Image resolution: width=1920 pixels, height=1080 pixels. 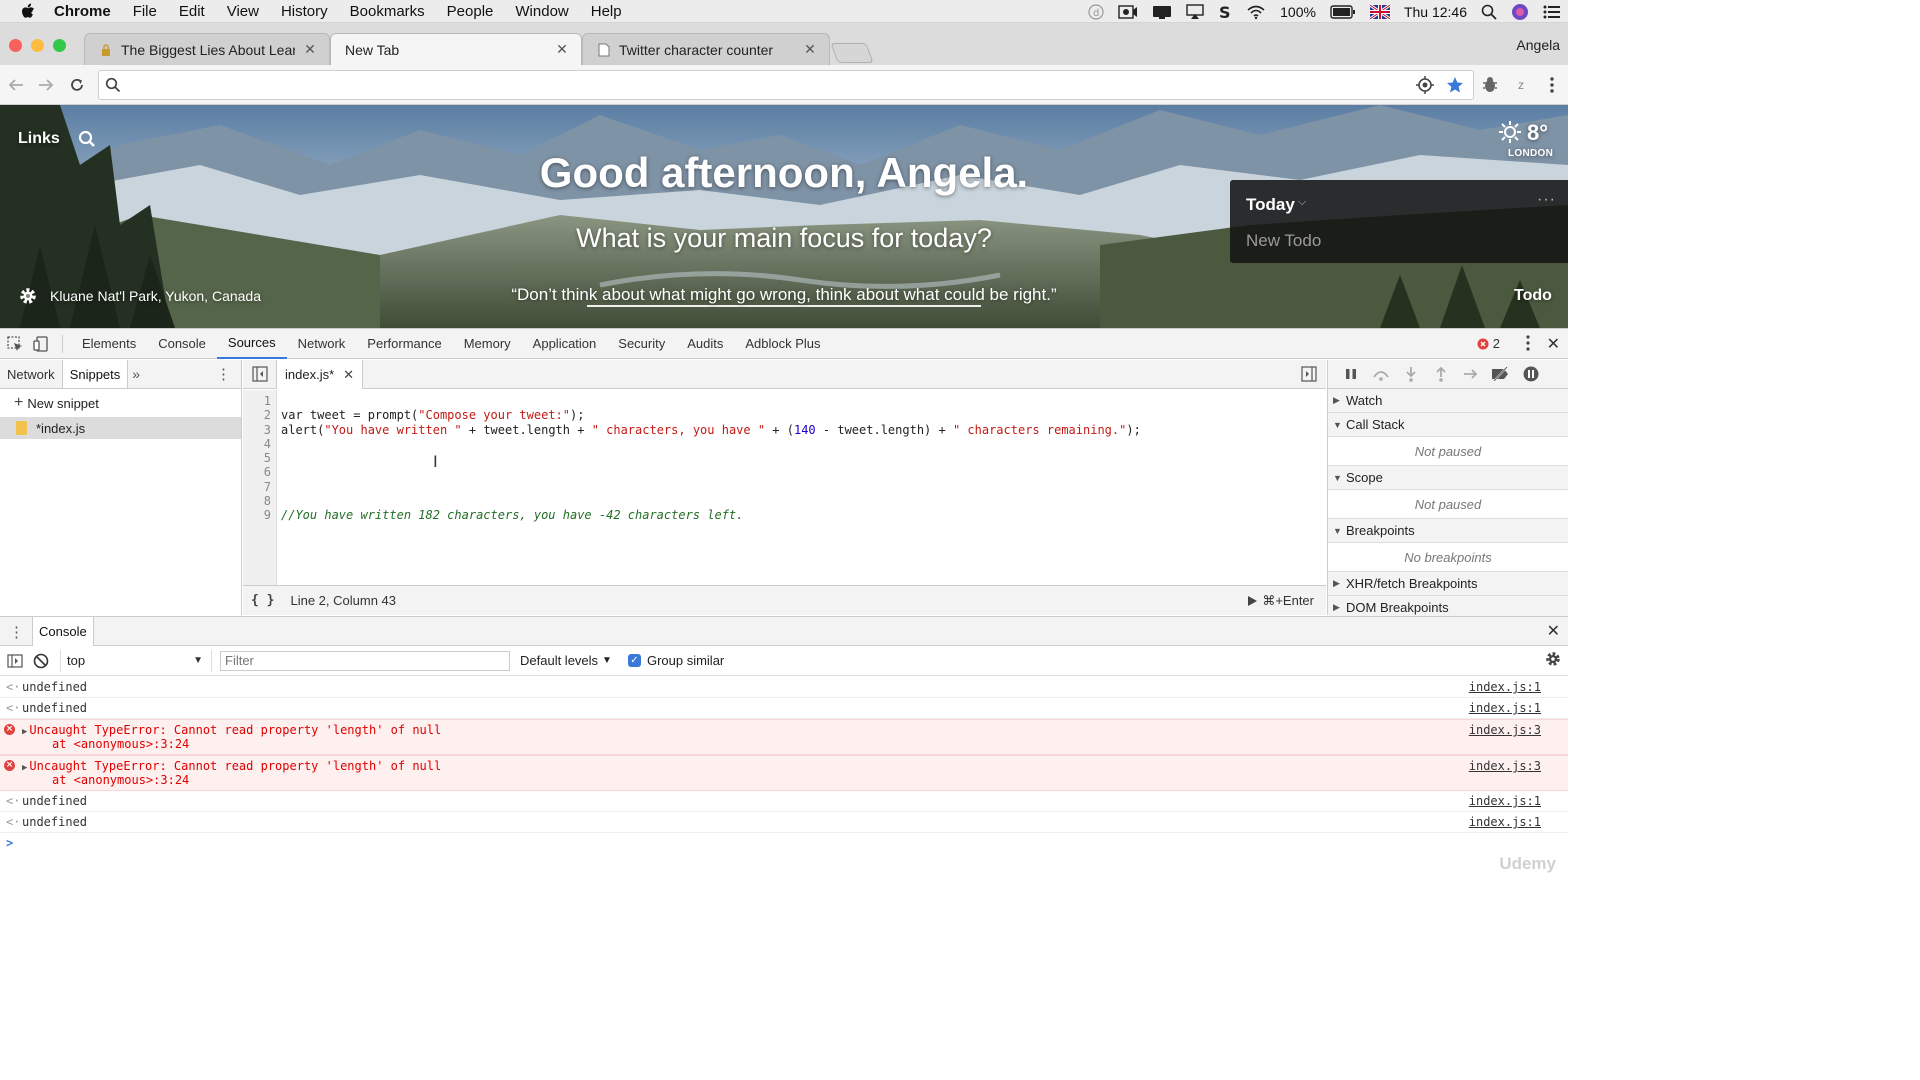 What do you see at coordinates (243, 11) in the screenshot?
I see `menu-view: View` at bounding box center [243, 11].